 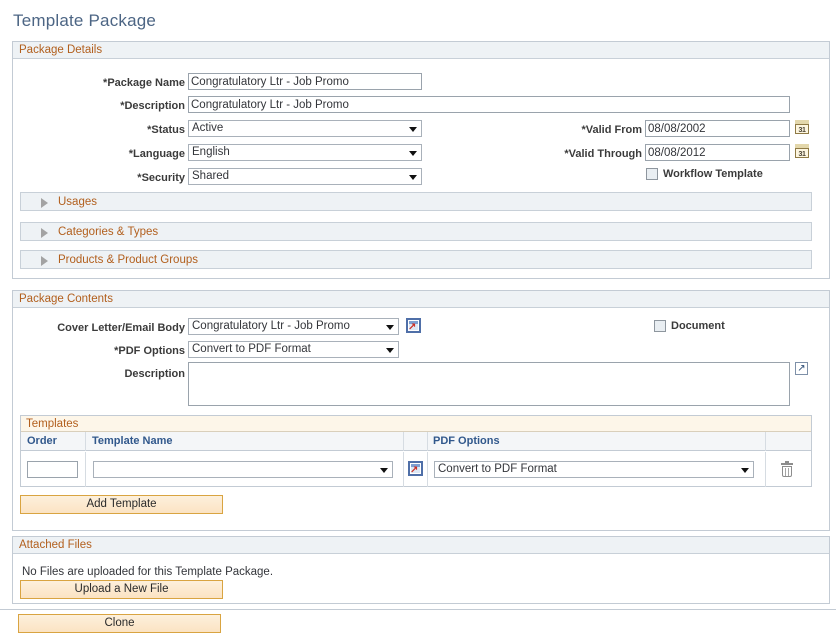 What do you see at coordinates (77, 202) in the screenshot?
I see `collapsible-usages-label: Usages` at bounding box center [77, 202].